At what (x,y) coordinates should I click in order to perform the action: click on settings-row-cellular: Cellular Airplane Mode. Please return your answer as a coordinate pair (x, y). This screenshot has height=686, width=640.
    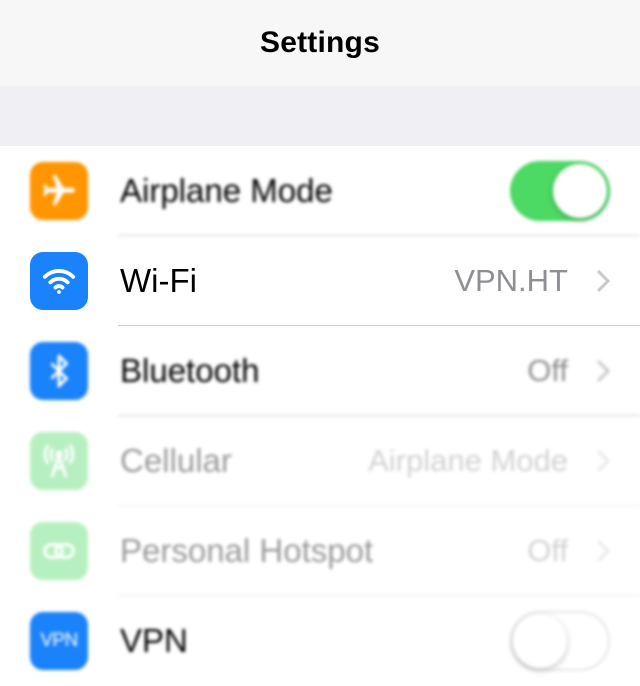
    Looking at the image, I should click on (320, 461).